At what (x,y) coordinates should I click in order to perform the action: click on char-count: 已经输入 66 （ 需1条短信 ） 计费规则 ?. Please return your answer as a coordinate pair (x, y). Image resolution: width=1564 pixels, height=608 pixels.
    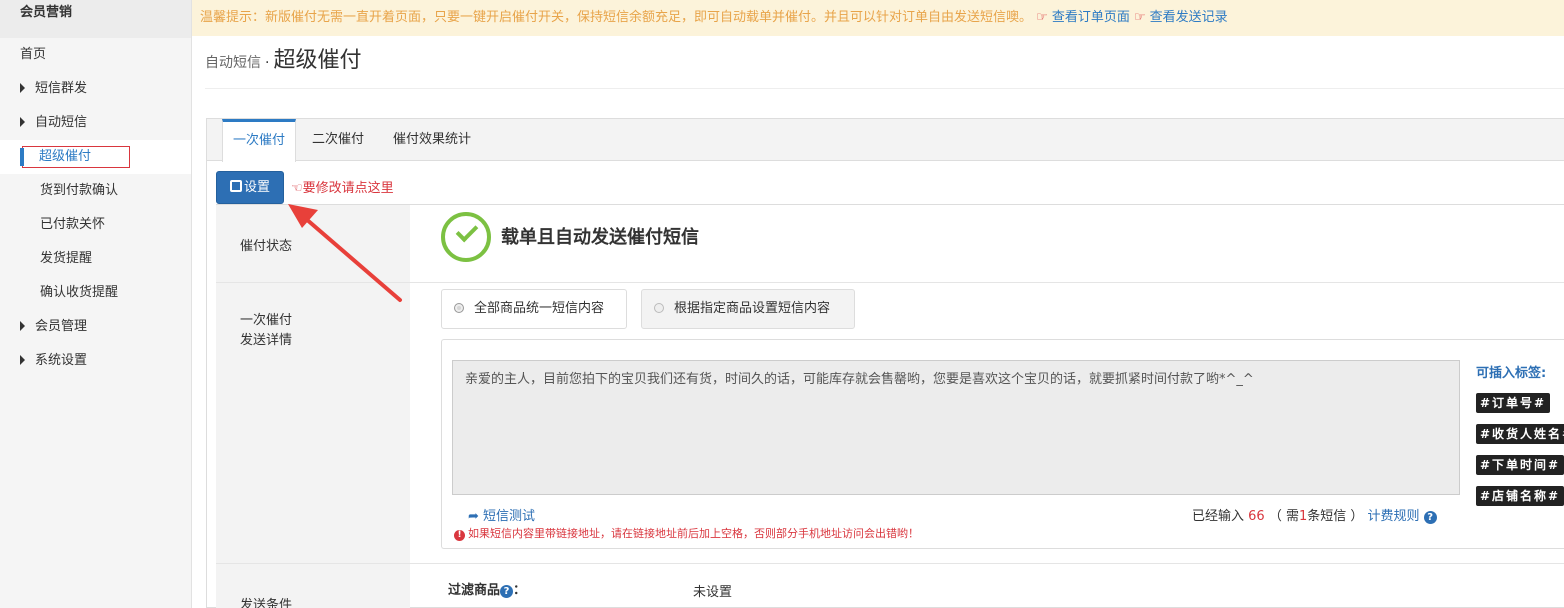
    Looking at the image, I should click on (1314, 514).